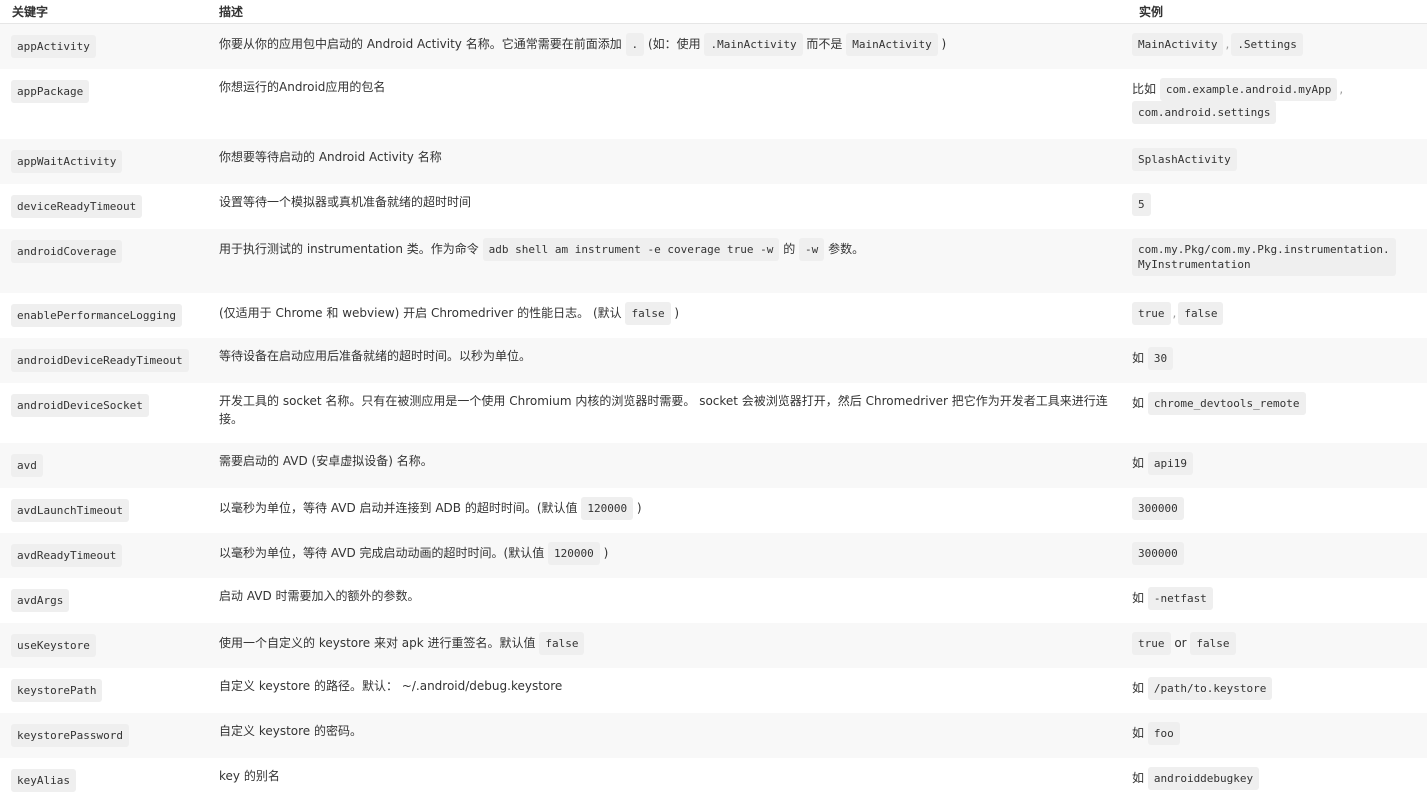 The height and width of the screenshot is (803, 1427). I want to click on keyword-code: keyAlias, so click(43, 780).